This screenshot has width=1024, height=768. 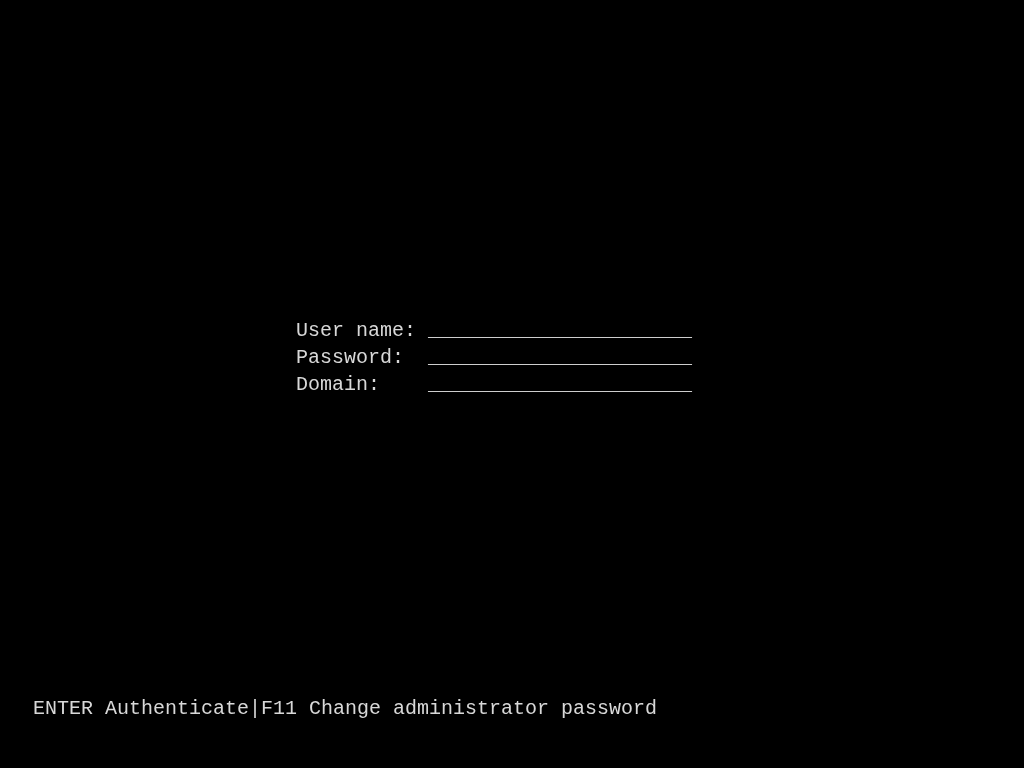 I want to click on field-label: Password:, so click(x=351, y=358).